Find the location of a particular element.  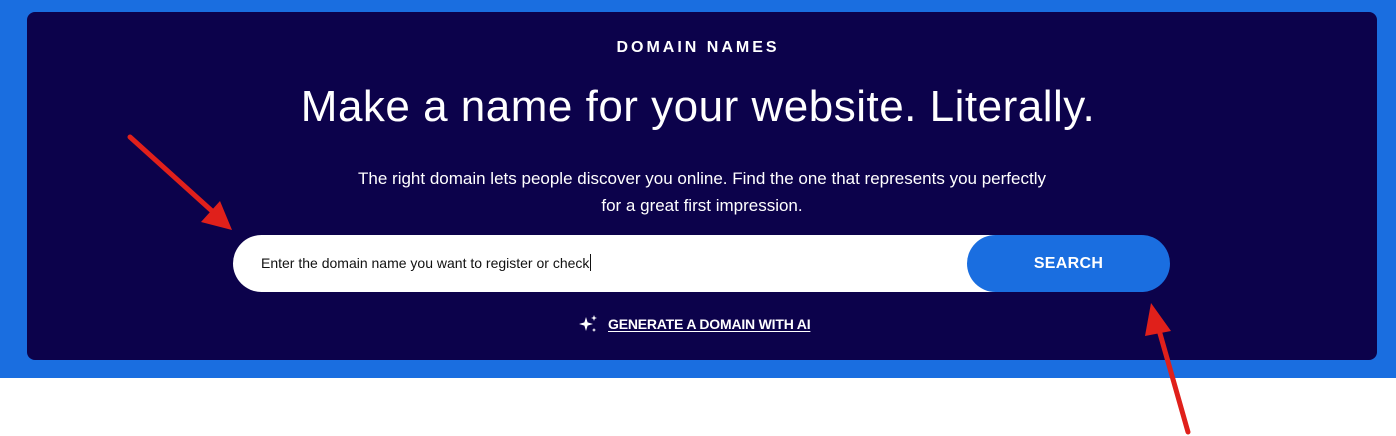

search-button: SEARCH is located at coordinates (1068, 263).